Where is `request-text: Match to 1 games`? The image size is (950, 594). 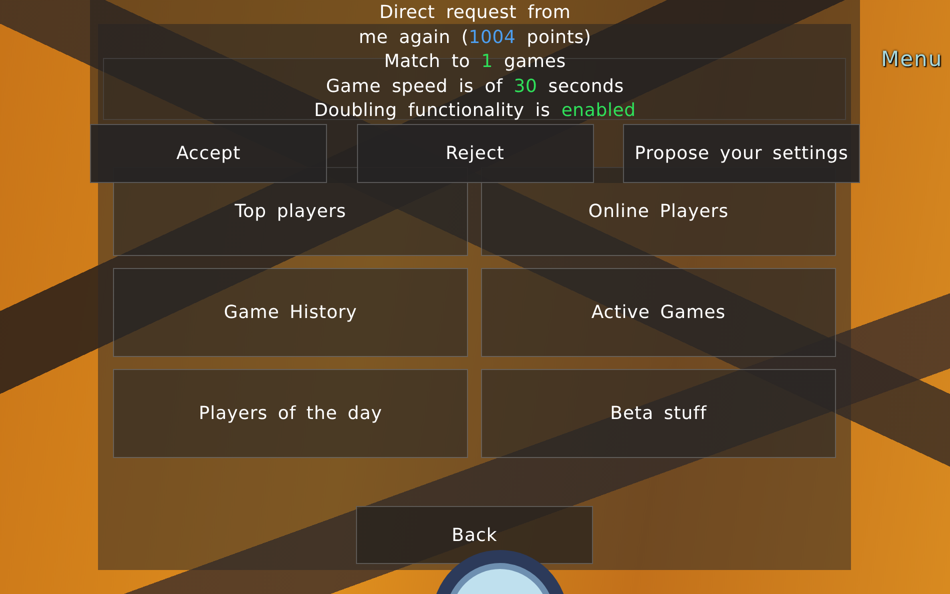
request-text: Match to 1 games is located at coordinates (475, 62).